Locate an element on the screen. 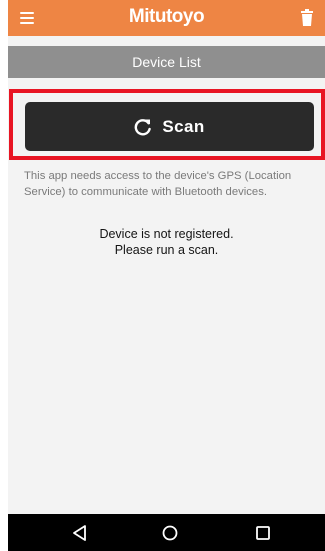 Image resolution: width=325 pixels, height=551 pixels. status-message-line-1: Device is not registered. is located at coordinates (166, 234).